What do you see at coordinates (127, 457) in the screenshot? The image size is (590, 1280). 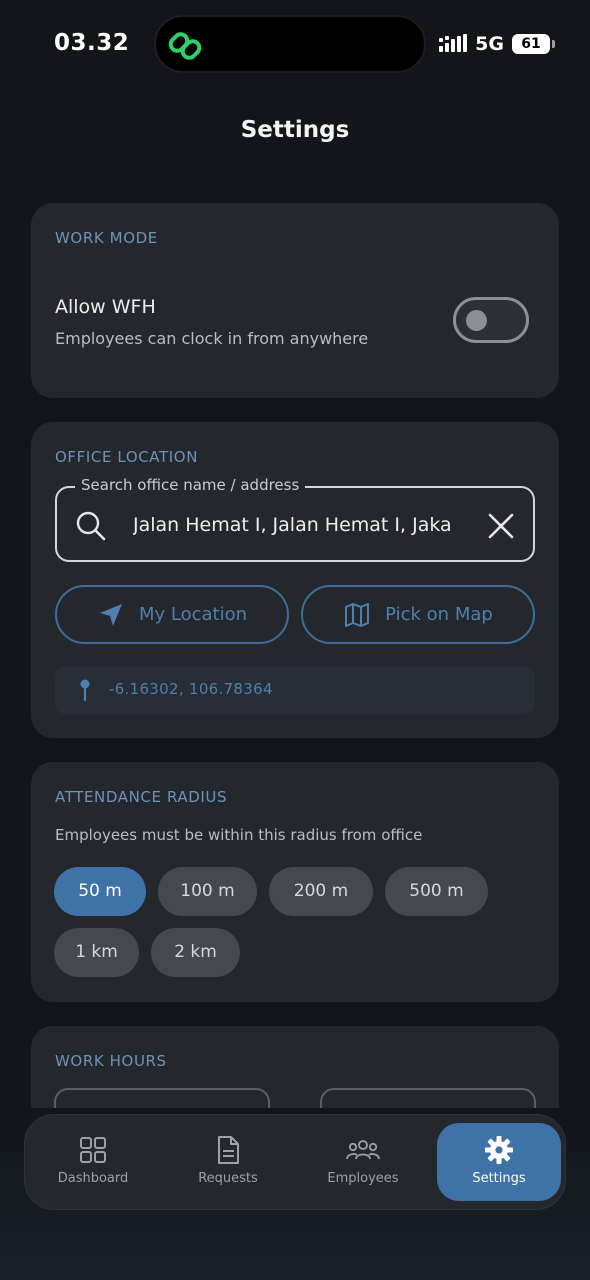 I see `office-location-section-title: OFFICE LOCATION` at bounding box center [127, 457].